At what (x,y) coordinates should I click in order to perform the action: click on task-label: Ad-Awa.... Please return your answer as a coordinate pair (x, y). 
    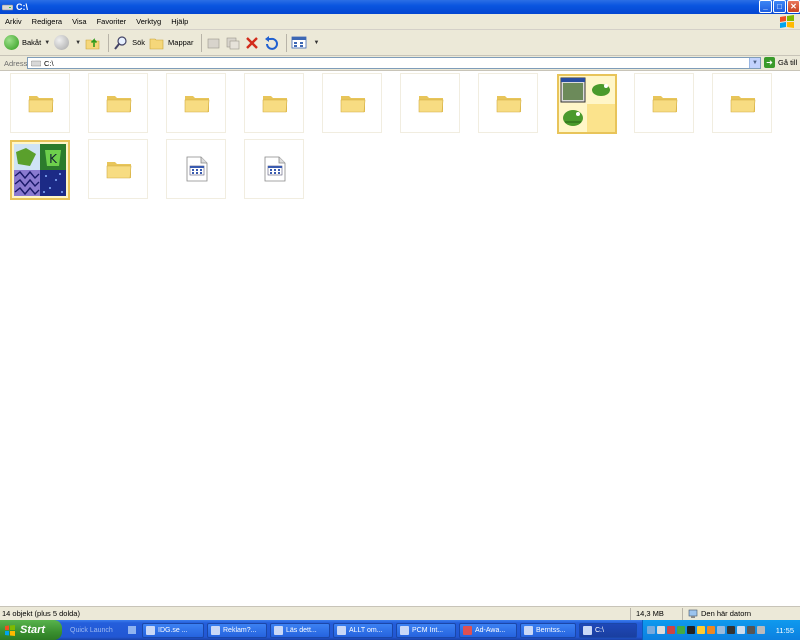
    Looking at the image, I should click on (490, 630).